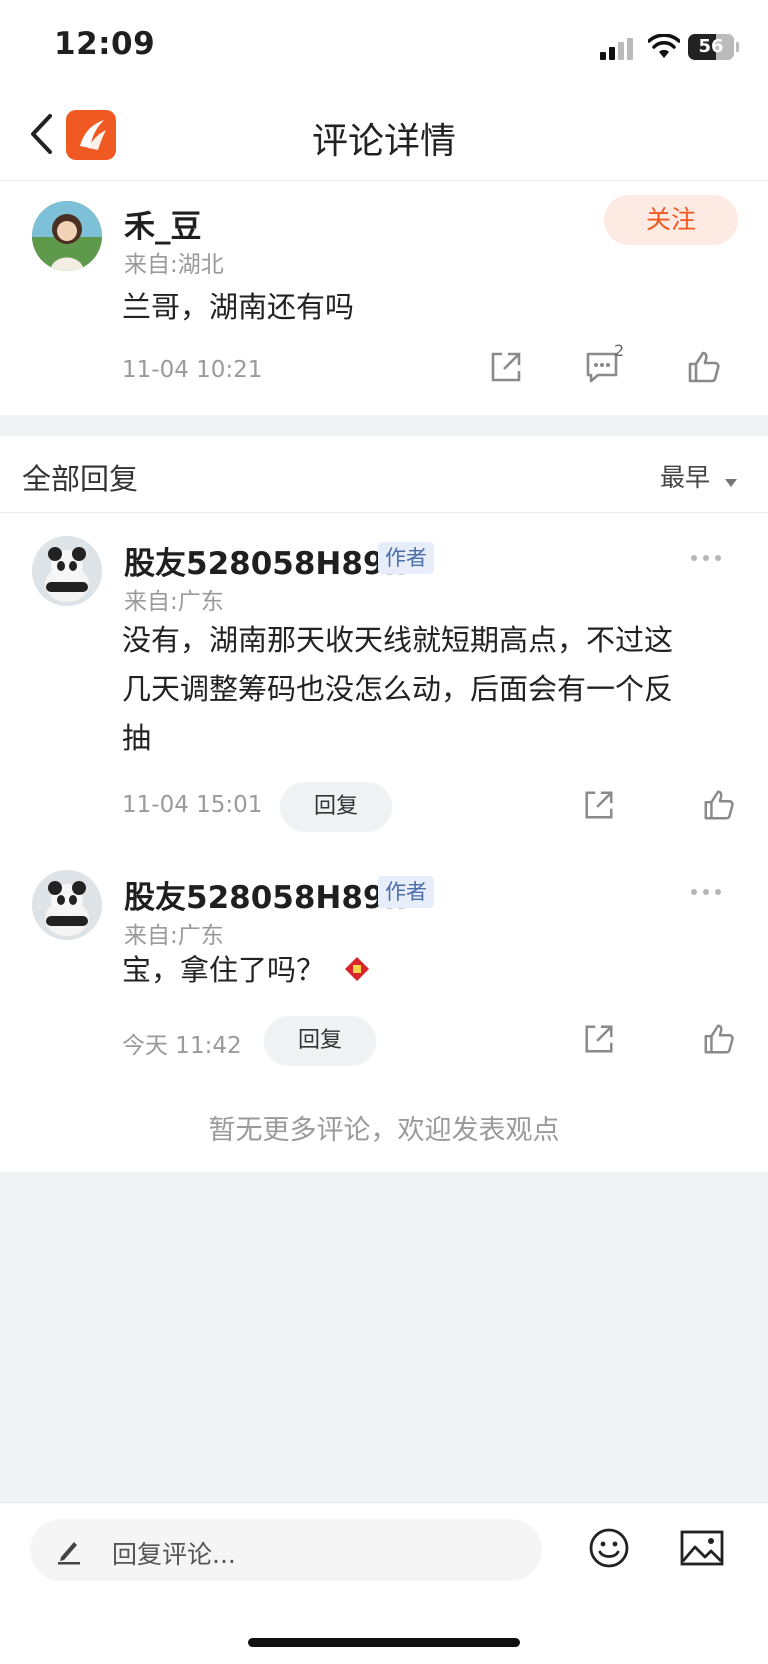 Image resolution: width=768 pixels, height=1664 pixels. Describe the element at coordinates (671, 220) in the screenshot. I see `follow-button: 关注` at that location.